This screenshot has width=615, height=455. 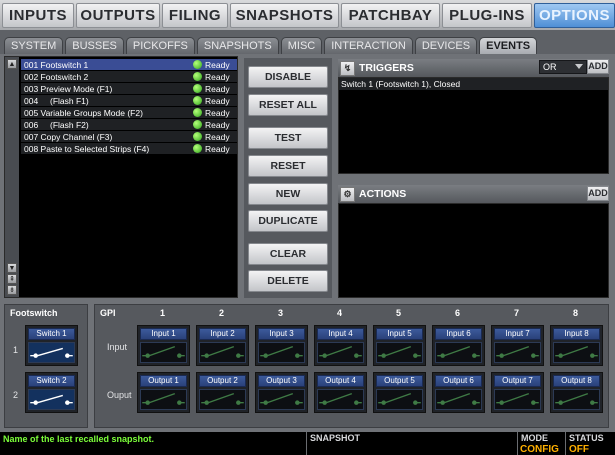 What do you see at coordinates (399, 392) in the screenshot?
I see `gpi-output-5: Output 5` at bounding box center [399, 392].